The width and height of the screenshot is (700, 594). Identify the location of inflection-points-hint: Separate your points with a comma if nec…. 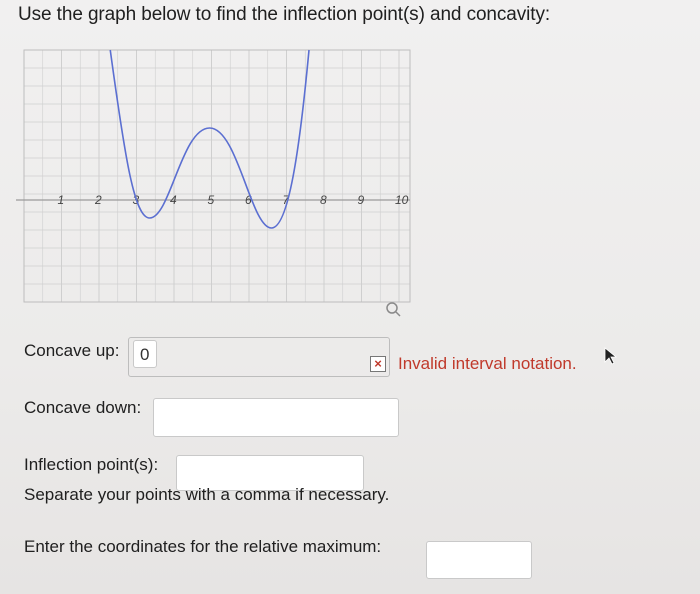
(207, 494).